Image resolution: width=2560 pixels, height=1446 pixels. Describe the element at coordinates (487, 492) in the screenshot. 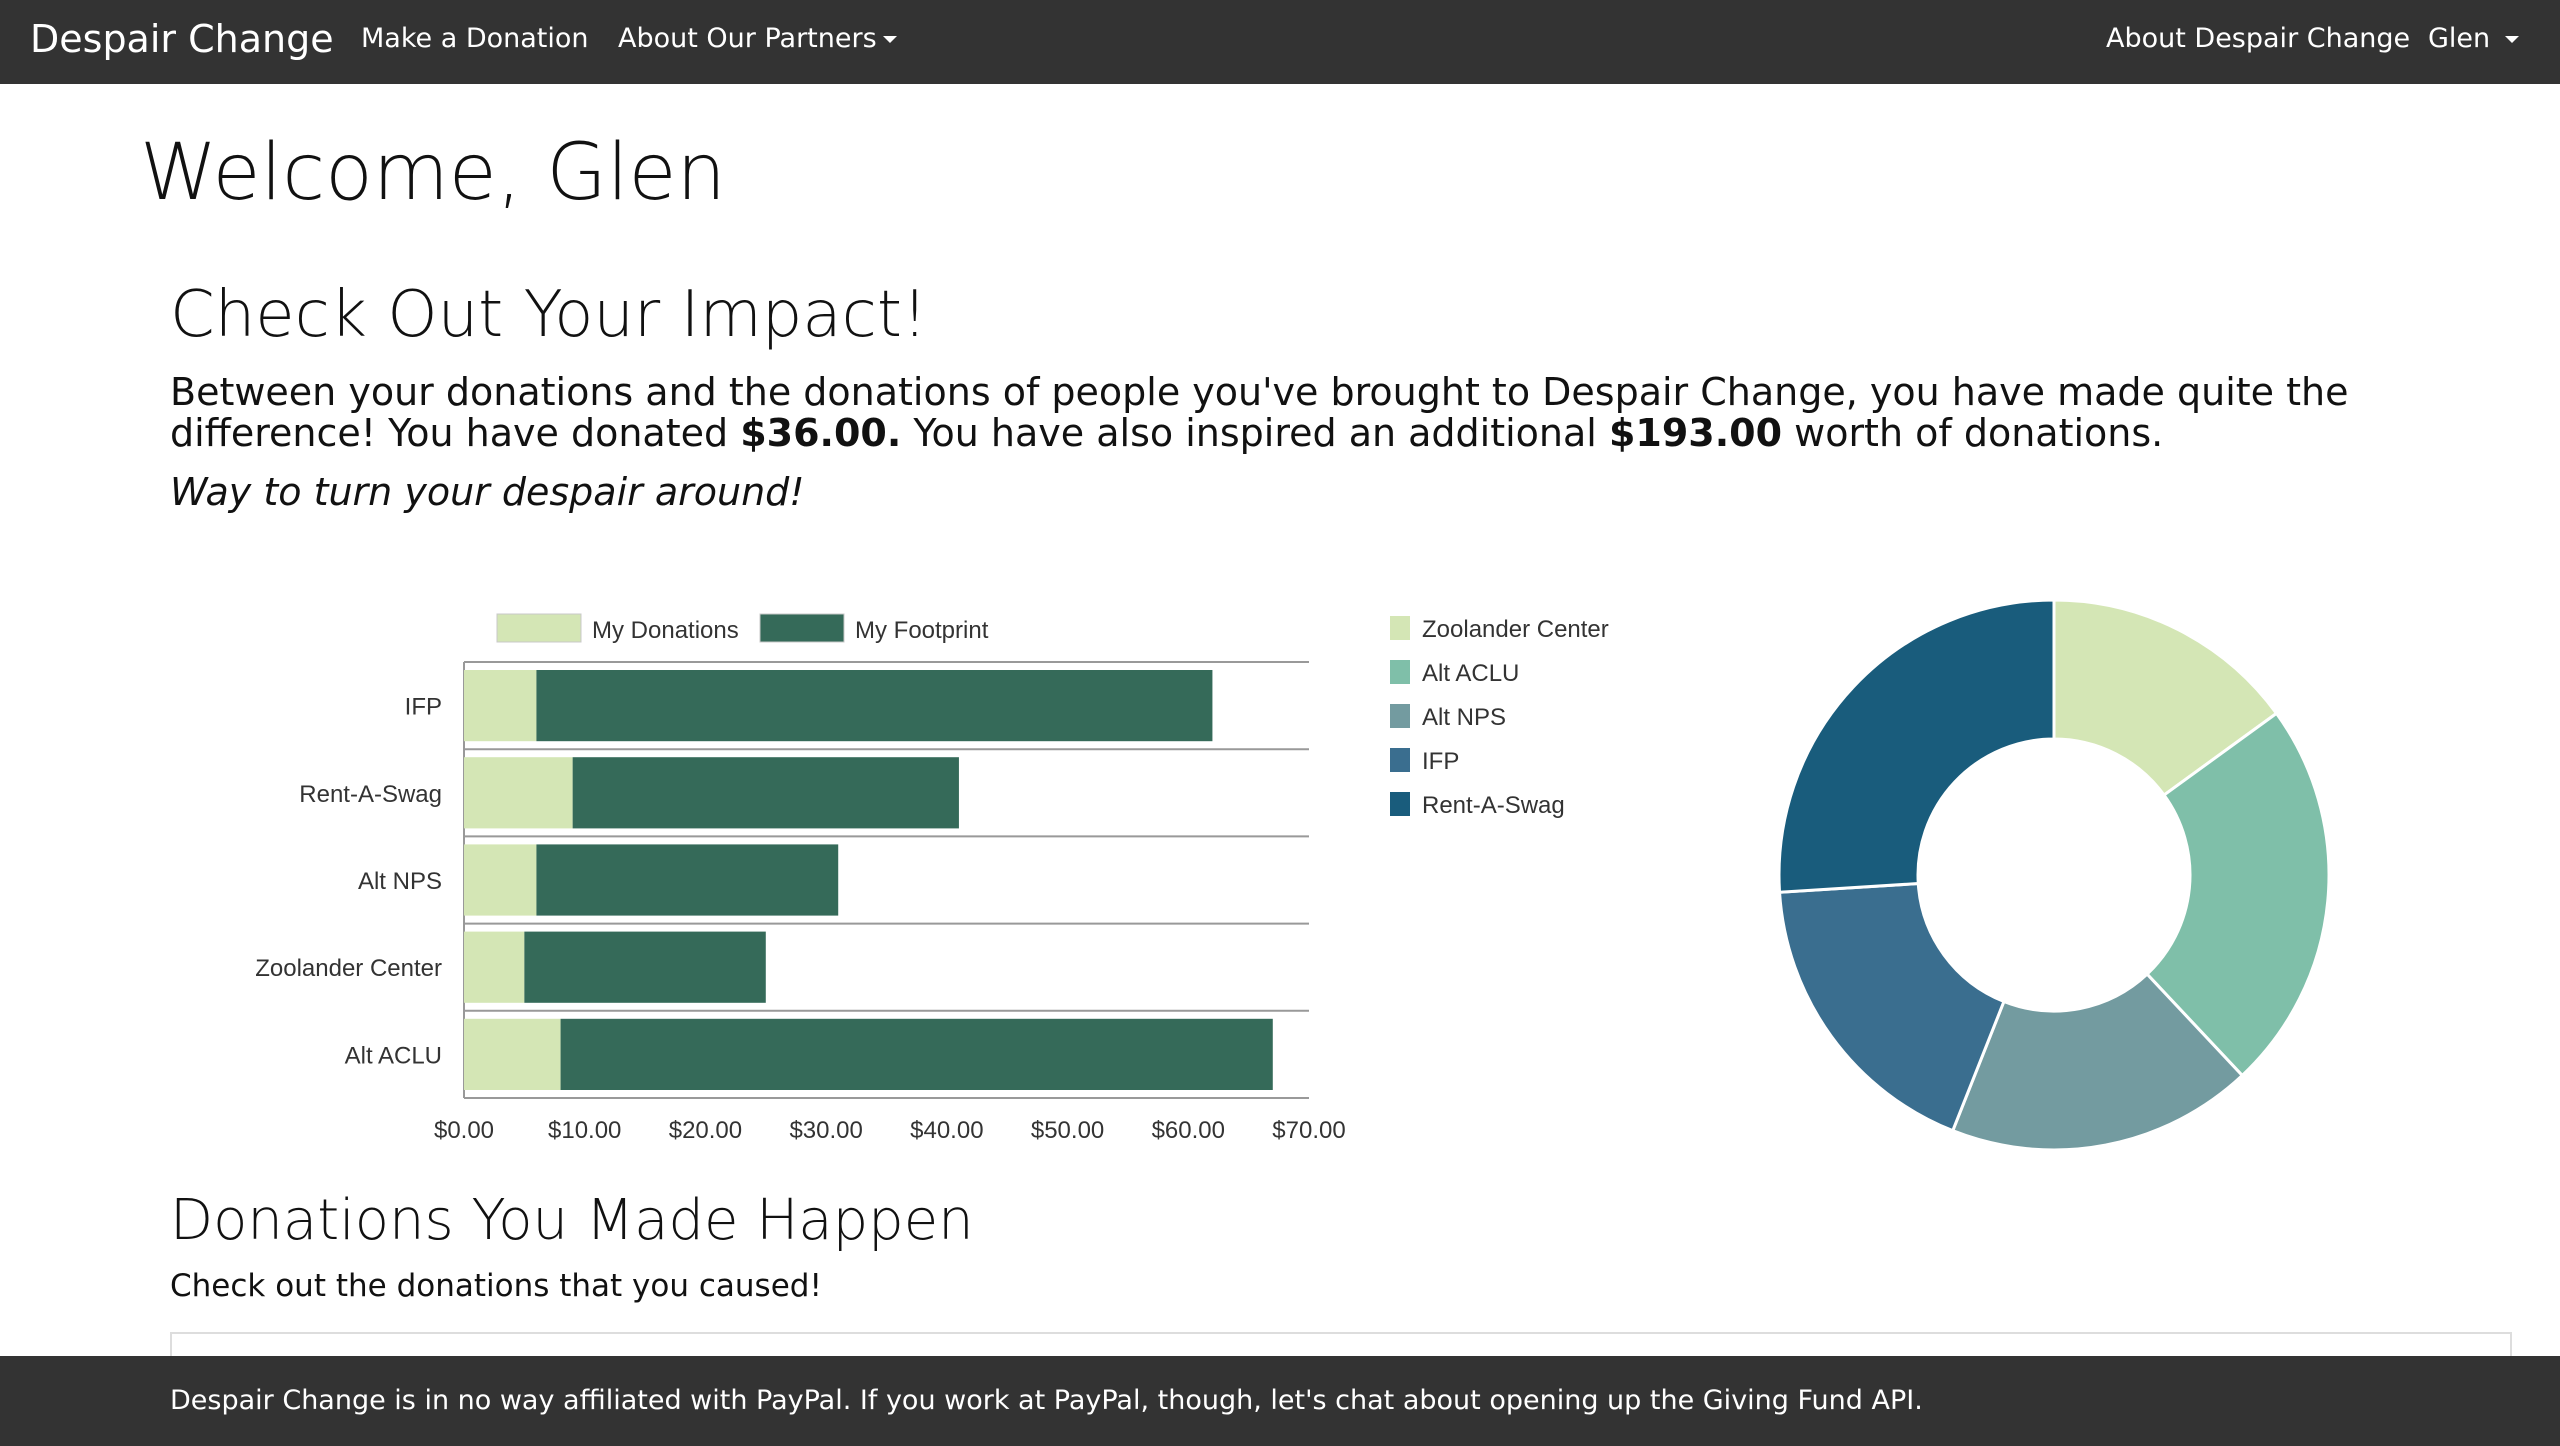

I see `tagline: Way to turn your despair around!` at that location.